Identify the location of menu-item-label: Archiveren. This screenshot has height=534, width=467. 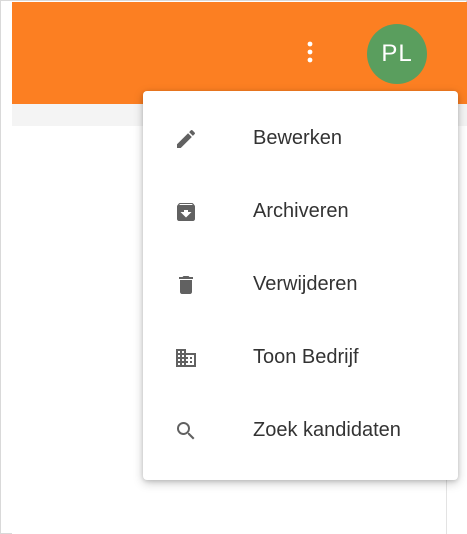
(301, 211).